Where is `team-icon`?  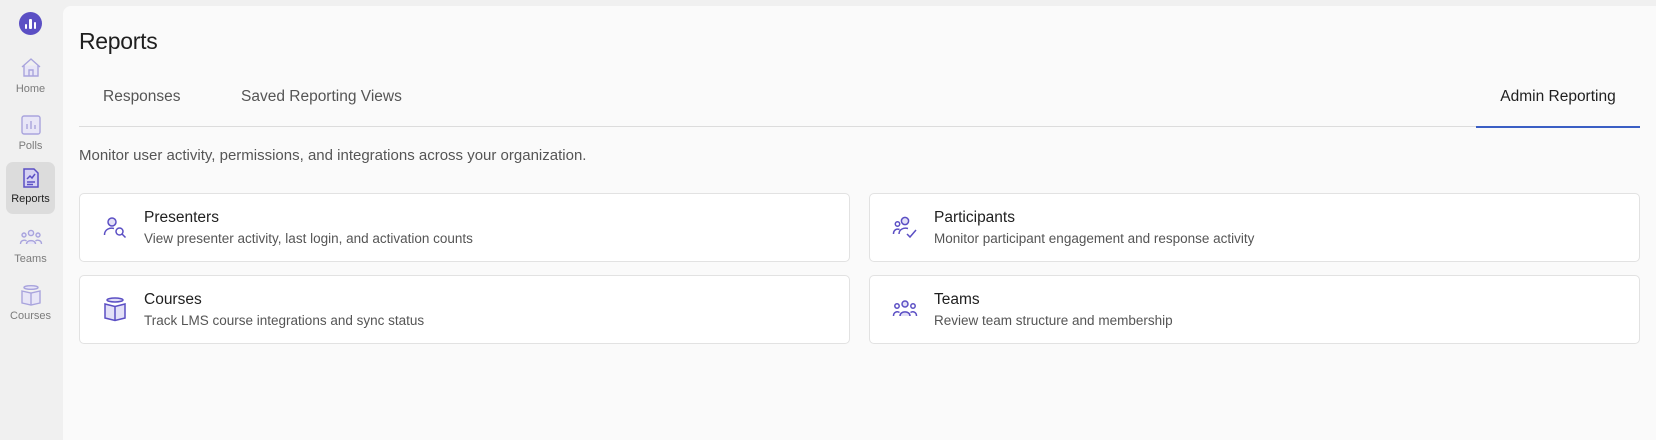 team-icon is located at coordinates (905, 308).